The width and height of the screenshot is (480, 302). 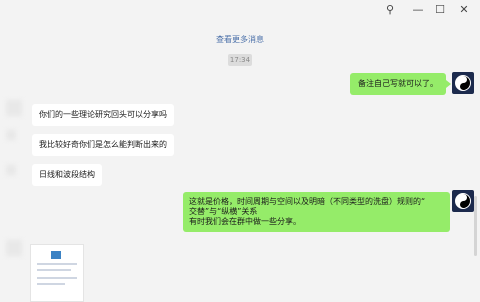 What do you see at coordinates (67, 175) in the screenshot?
I see `message-bubble-incoming: 日线和波段结构` at bounding box center [67, 175].